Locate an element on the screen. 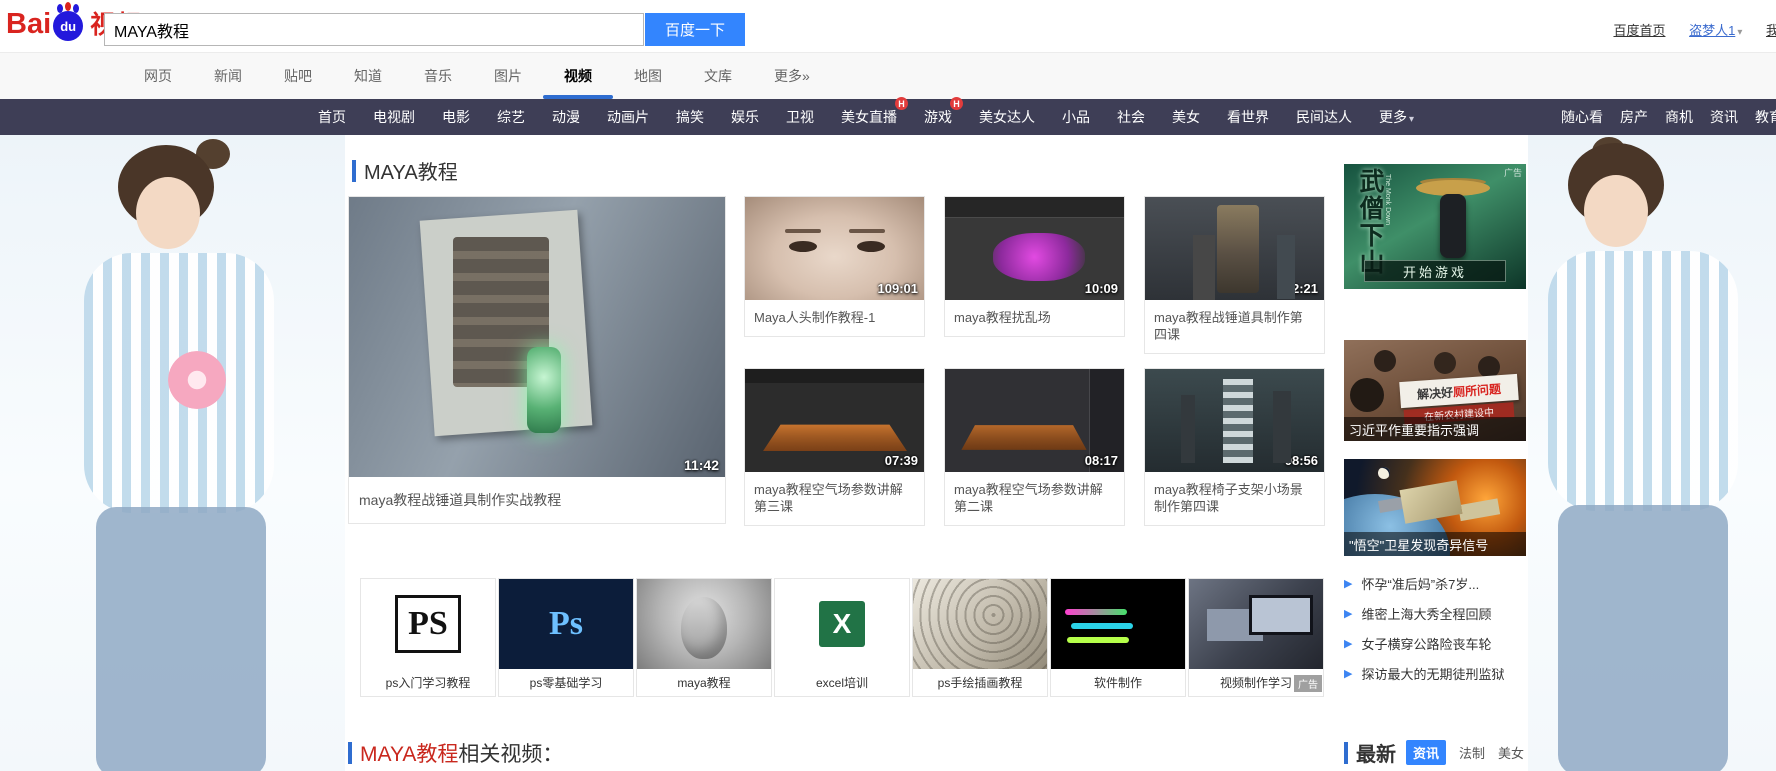 This screenshot has height=771, width=1776. video-title: maya教程空气场参数讲解第二课 is located at coordinates (1028, 498).